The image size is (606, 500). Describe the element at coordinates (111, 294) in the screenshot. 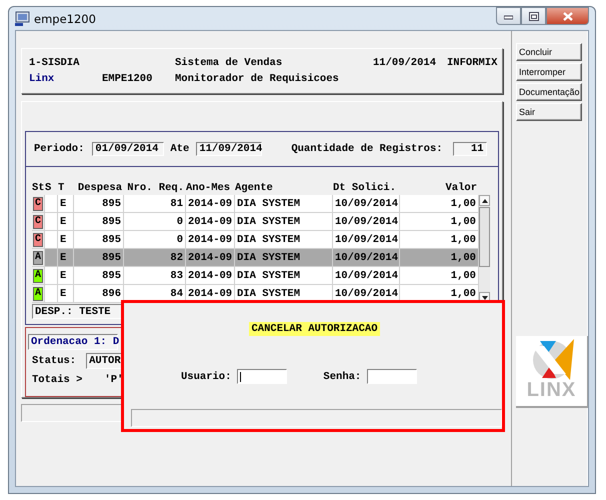

I see `table-cell: 896` at that location.